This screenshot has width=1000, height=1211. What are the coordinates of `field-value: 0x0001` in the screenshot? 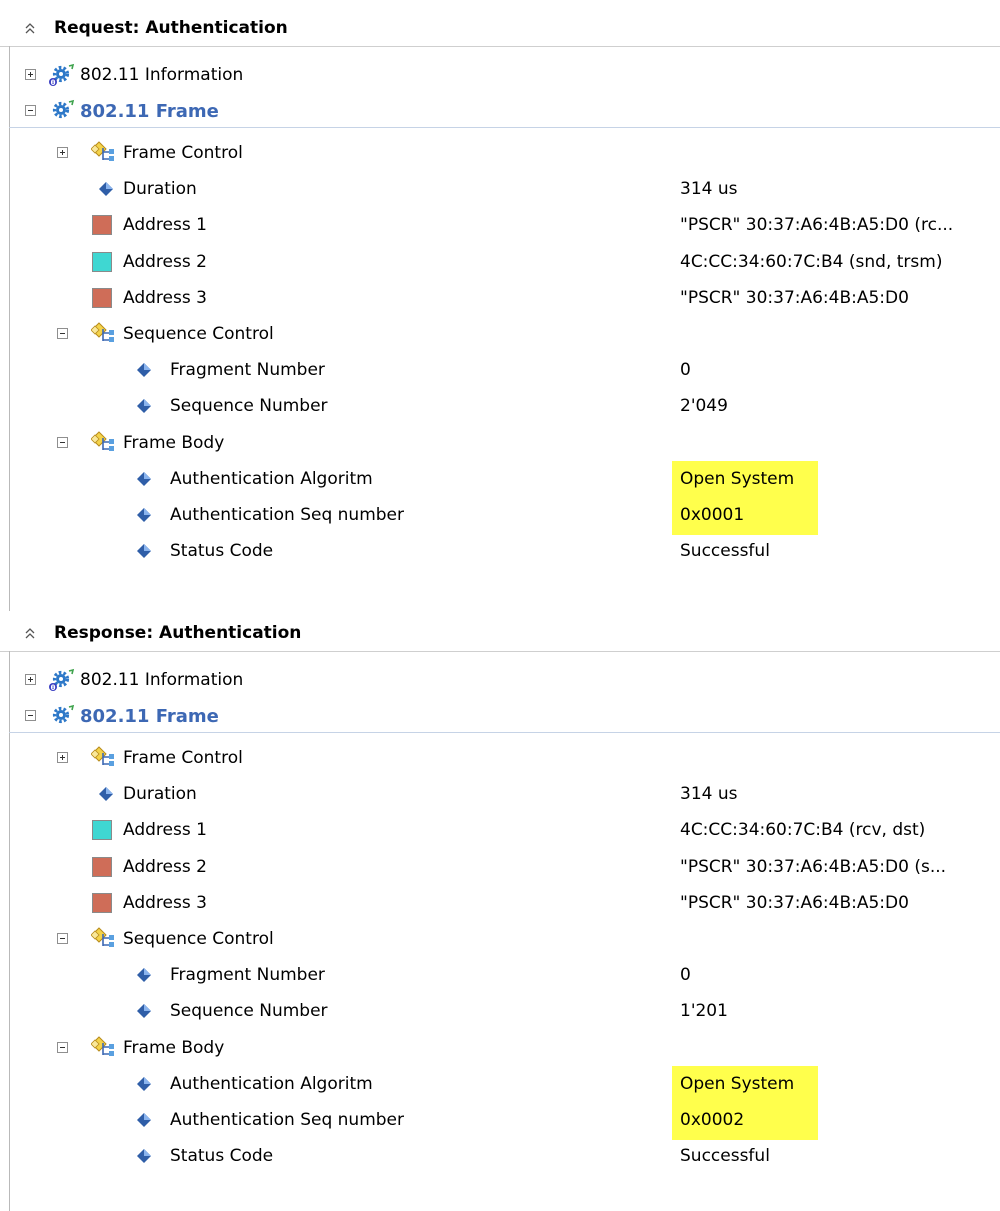 It's located at (712, 515).